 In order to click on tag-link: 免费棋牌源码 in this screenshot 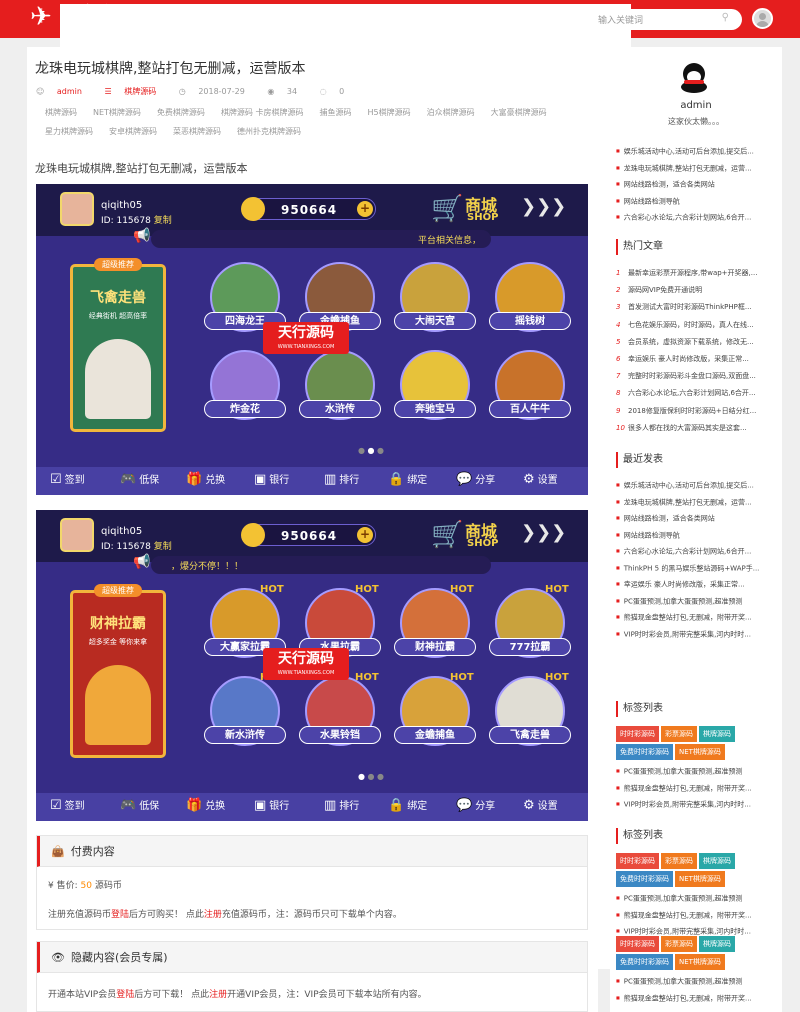, I will do `click(181, 112)`.